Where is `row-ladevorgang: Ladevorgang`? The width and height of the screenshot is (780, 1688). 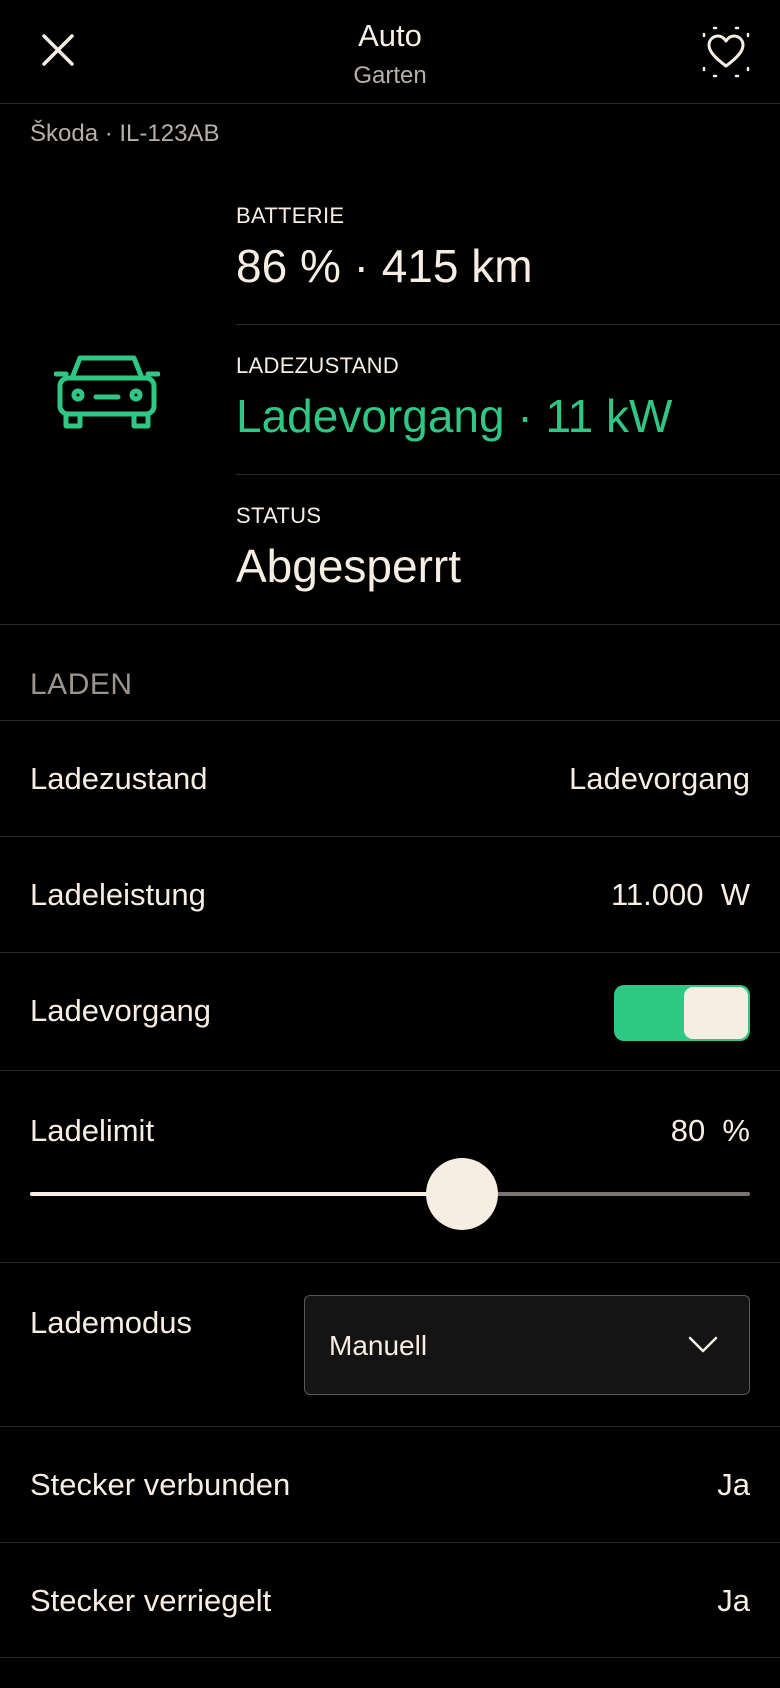
row-ladevorgang: Ladevorgang is located at coordinates (390, 1011).